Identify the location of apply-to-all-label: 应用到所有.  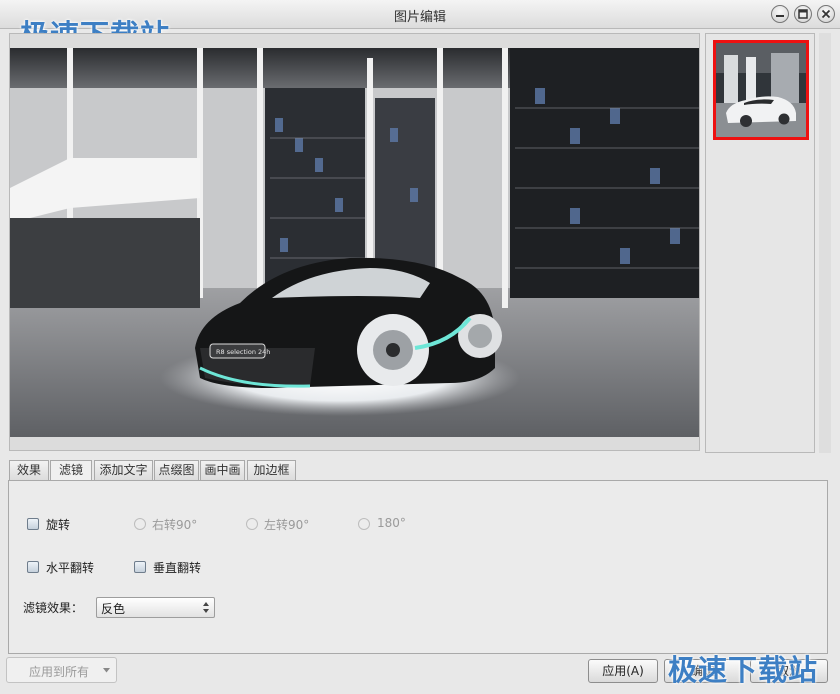
(59, 672).